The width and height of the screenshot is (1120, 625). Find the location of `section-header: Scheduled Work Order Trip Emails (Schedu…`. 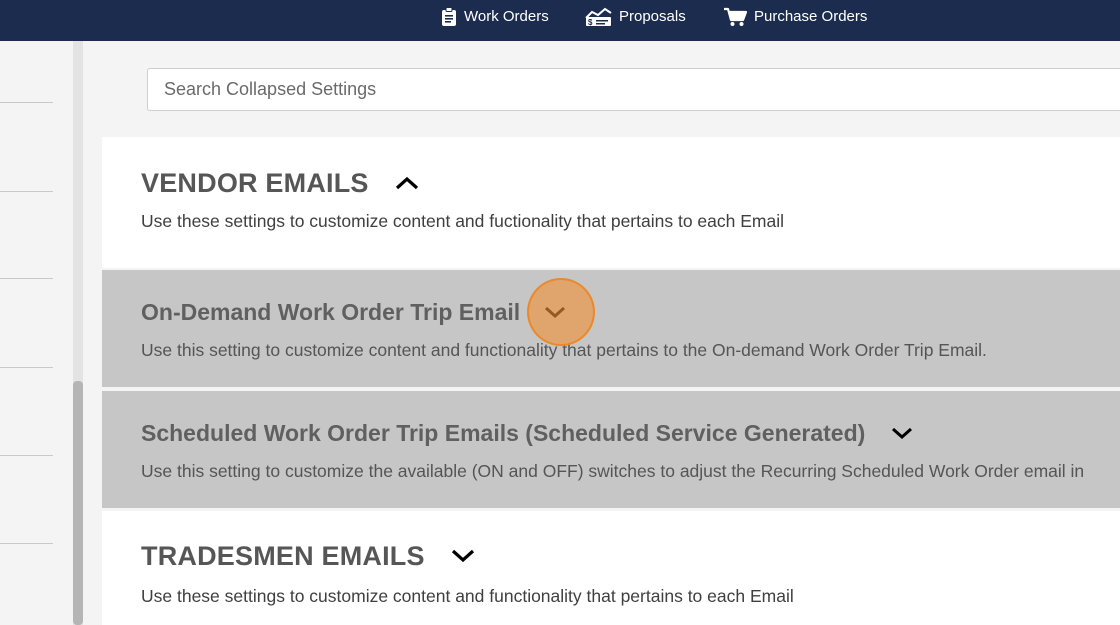

section-header: Scheduled Work Order Trip Emails (Schedu… is located at coordinates (527, 433).